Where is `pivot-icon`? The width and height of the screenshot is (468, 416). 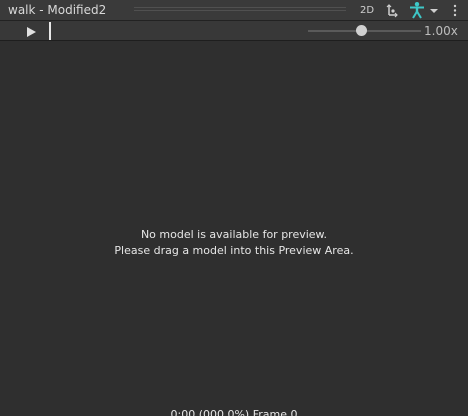 pivot-icon is located at coordinates (392, 11).